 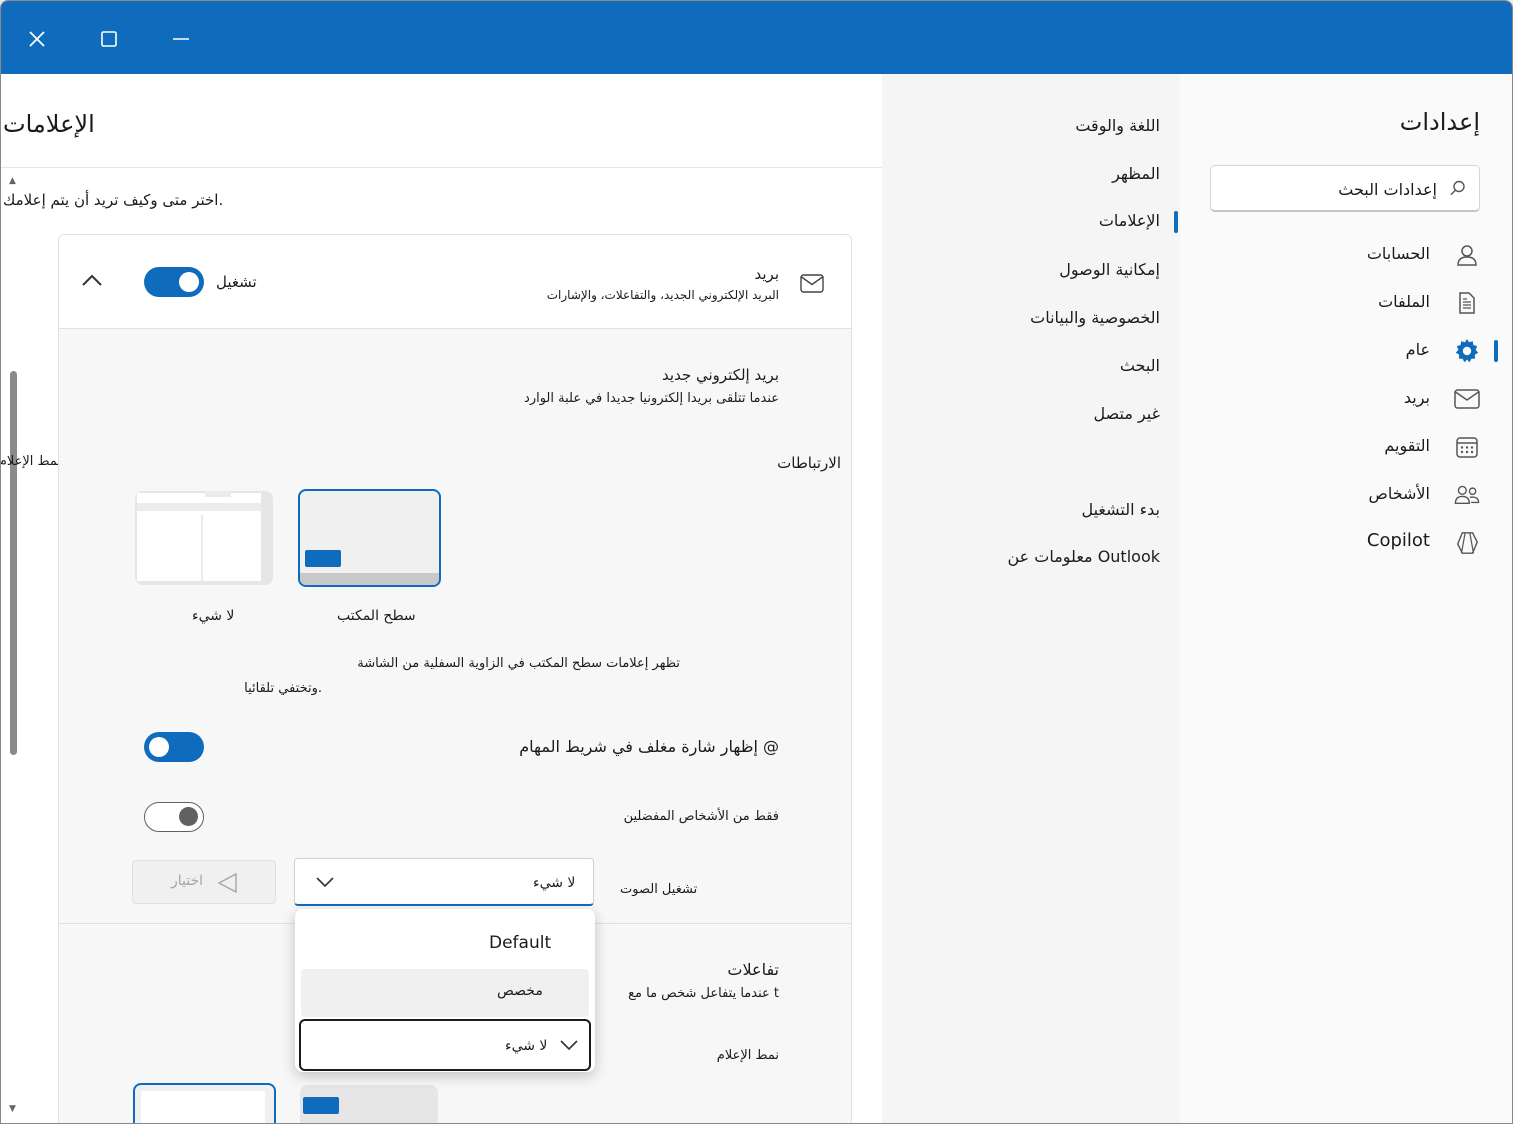 What do you see at coordinates (1416, 397) in the screenshot?
I see `nav-item-label: بريد` at bounding box center [1416, 397].